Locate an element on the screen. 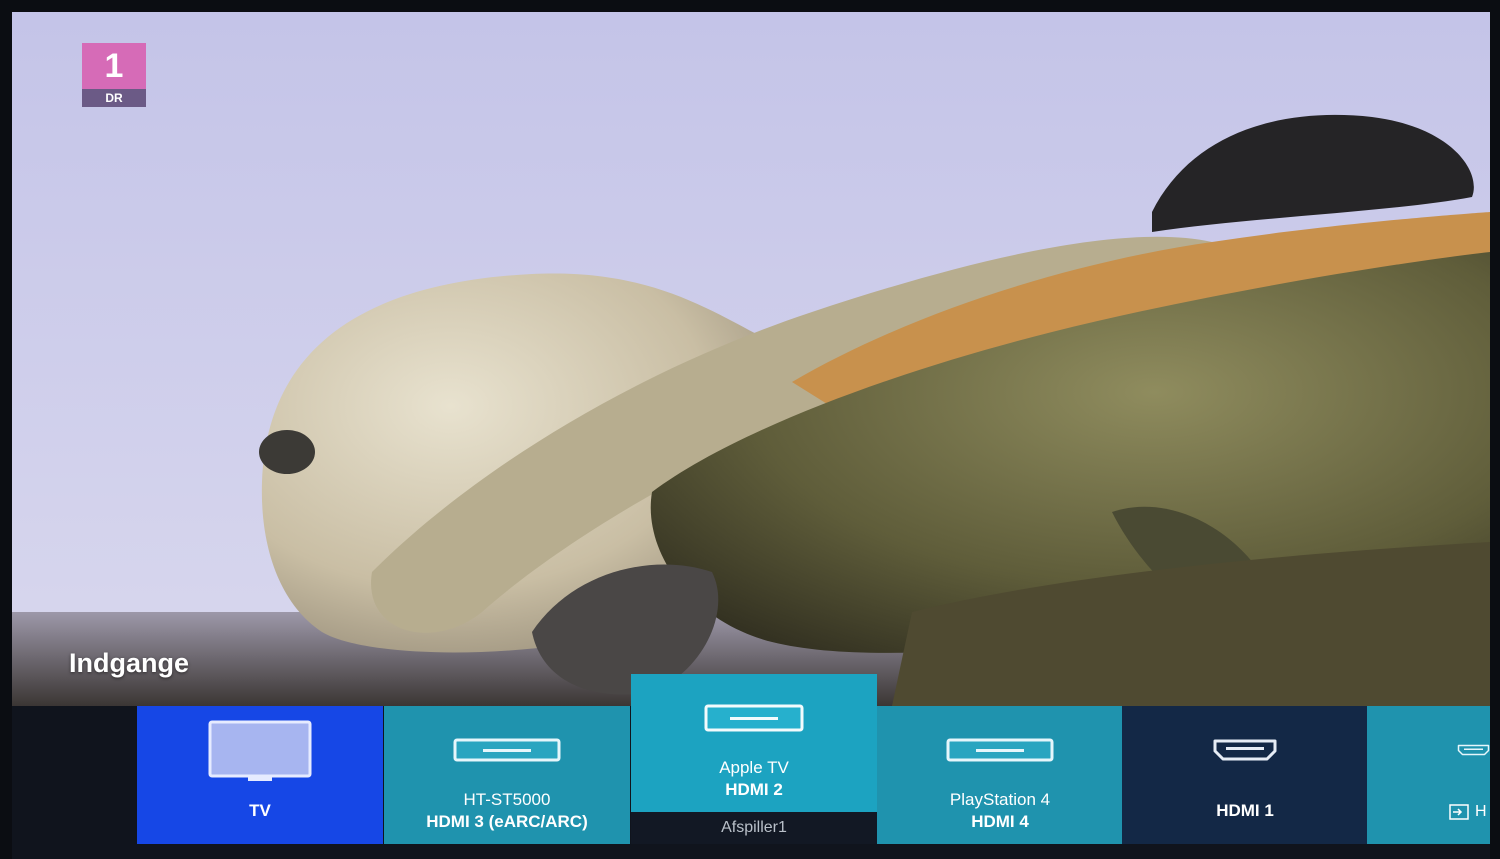 The height and width of the screenshot is (859, 1500). channel-number: 1 is located at coordinates (114, 66).